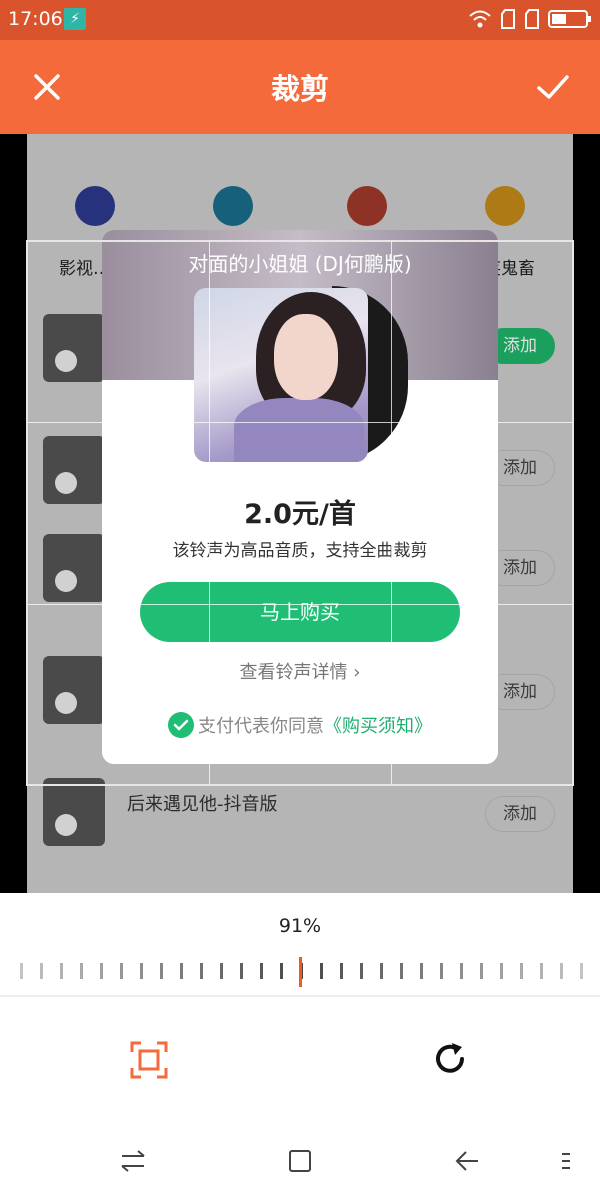 This screenshot has height=1200, width=600. Describe the element at coordinates (35, 19) in the screenshot. I see `status-time: 17:06` at that location.